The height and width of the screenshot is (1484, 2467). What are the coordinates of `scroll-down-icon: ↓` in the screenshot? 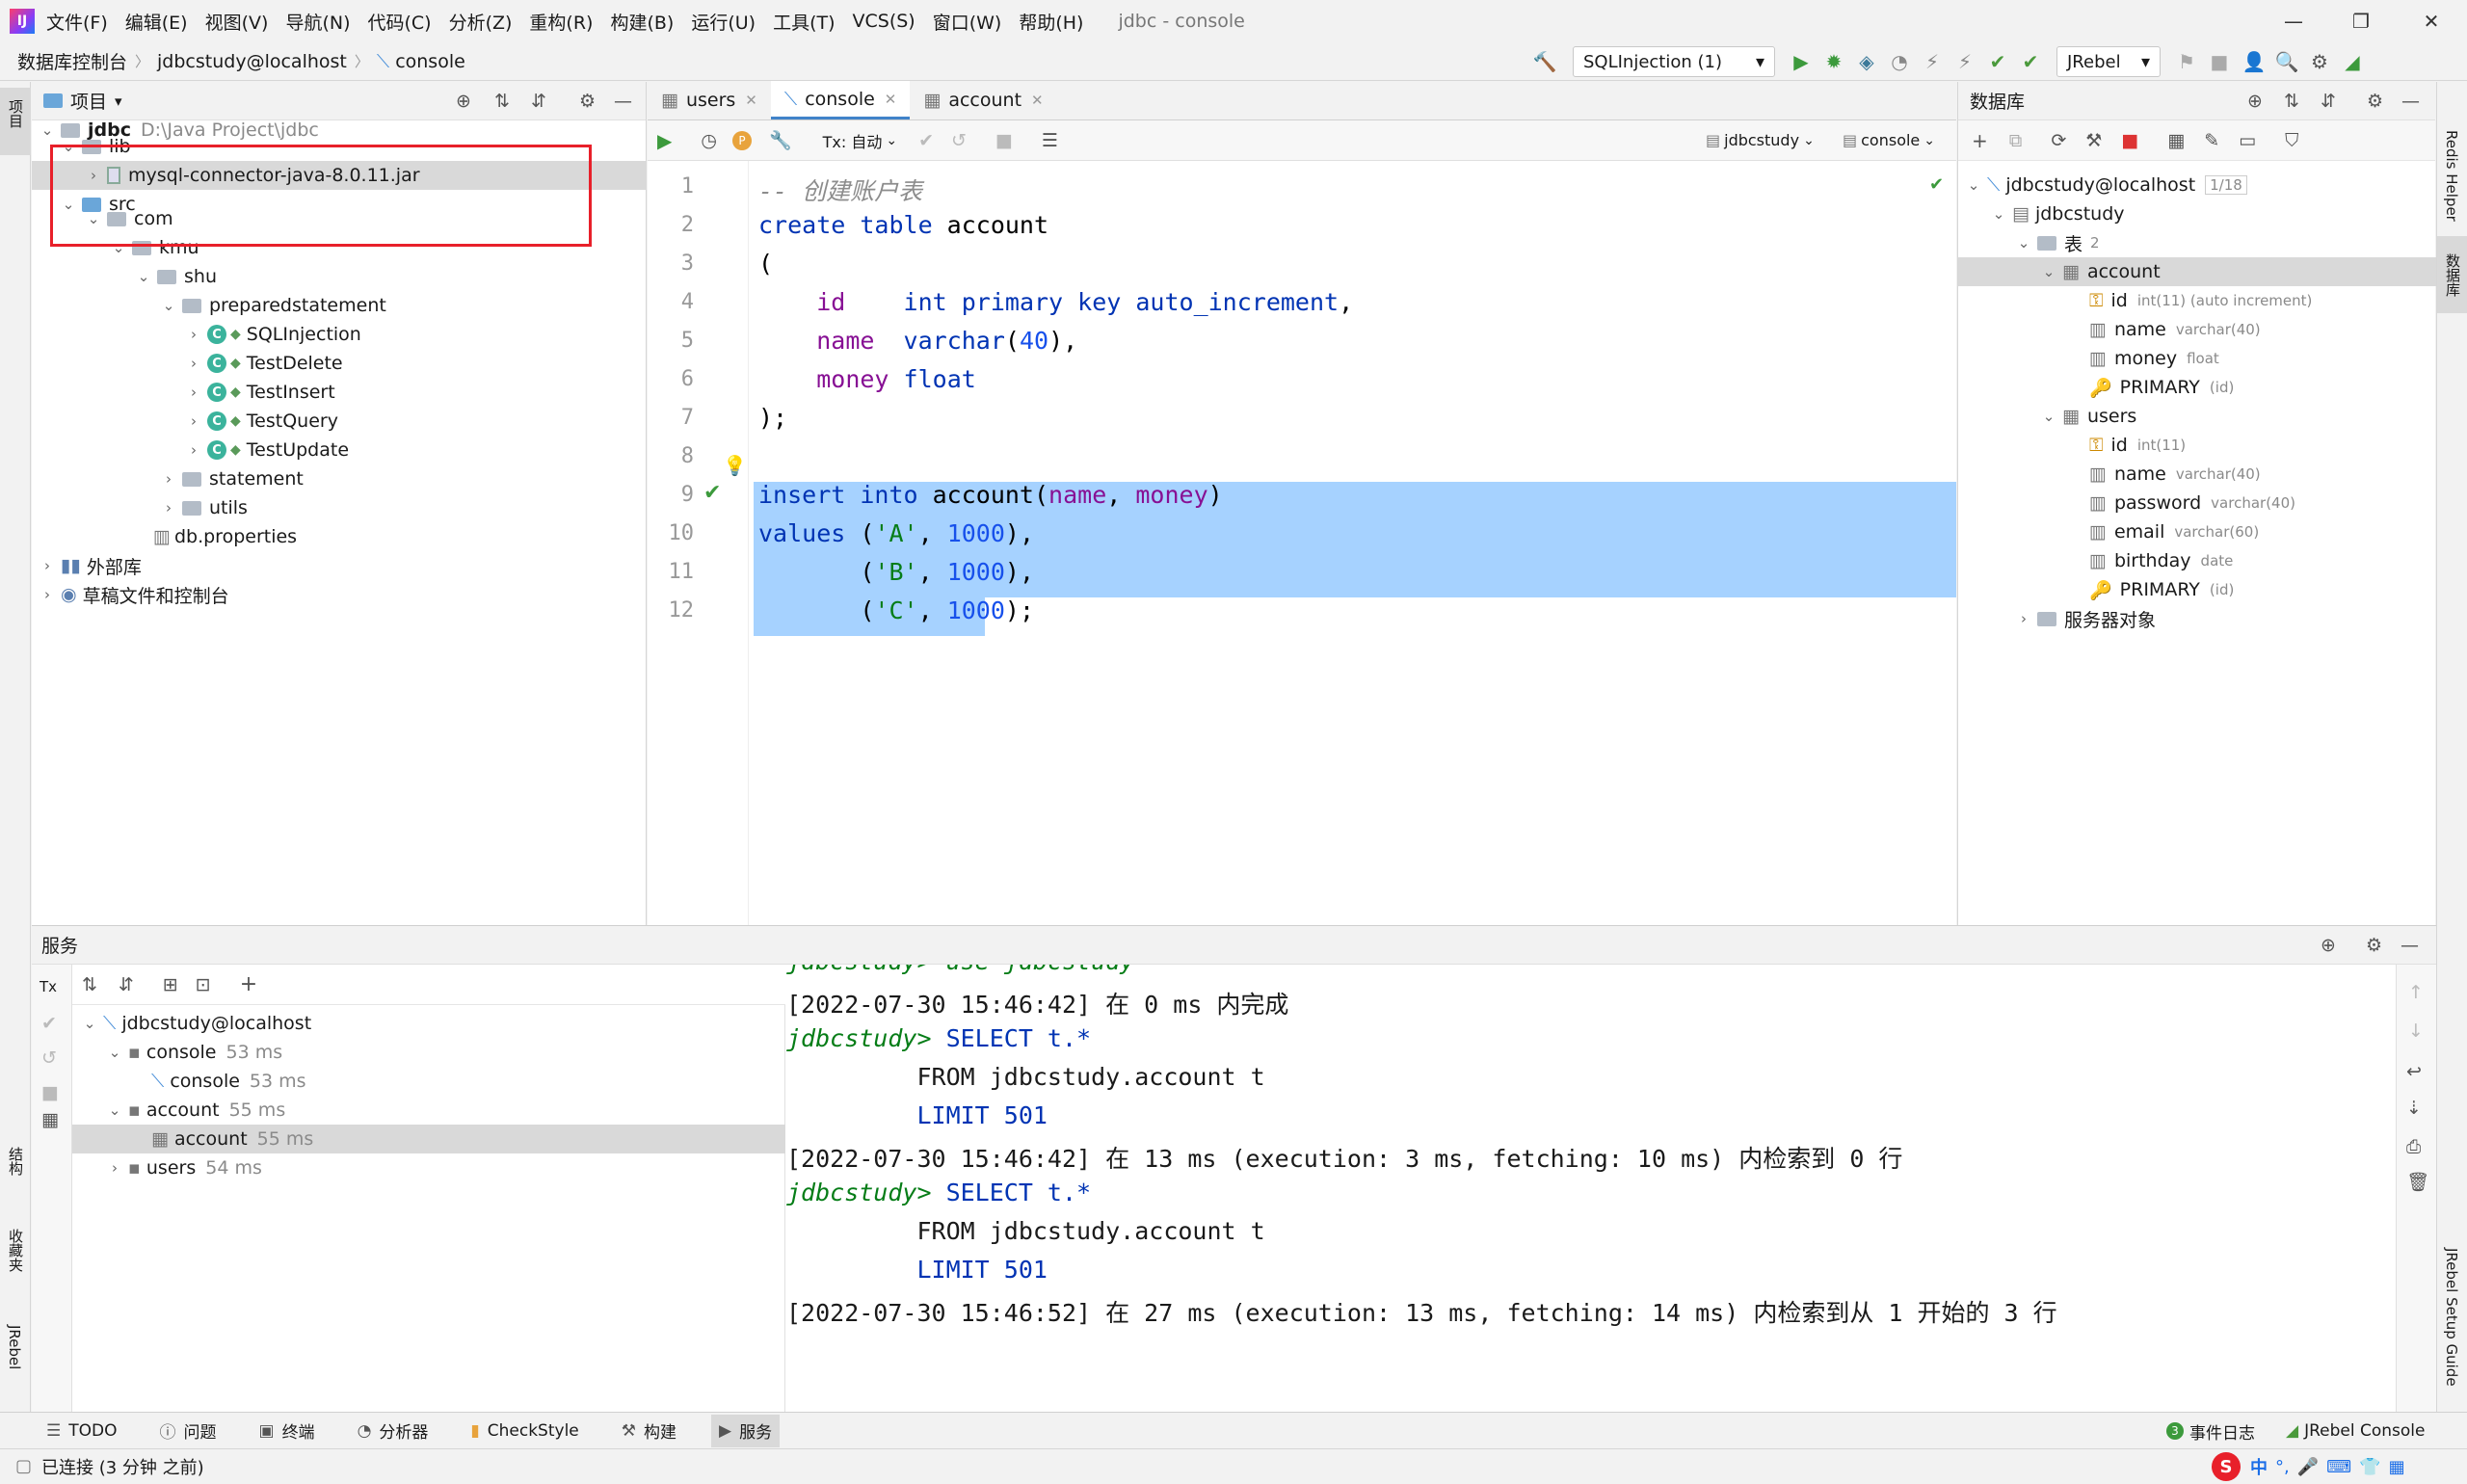 It's located at (2416, 1031).